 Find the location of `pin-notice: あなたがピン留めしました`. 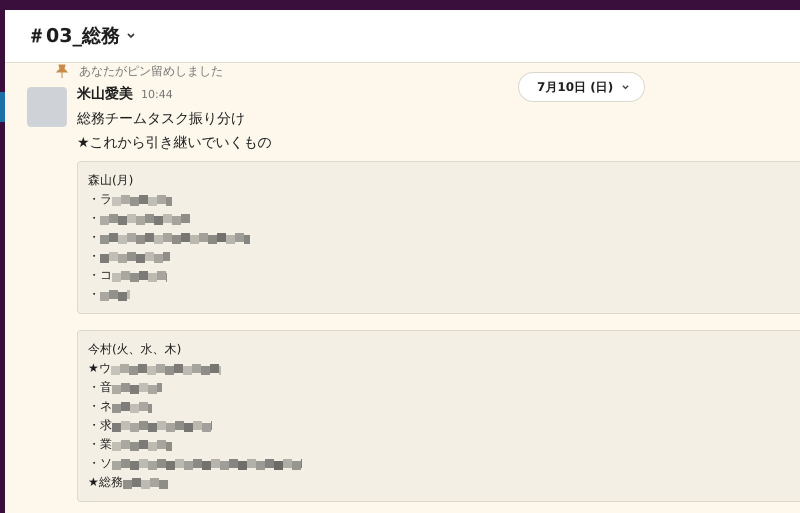

pin-notice: あなたがピン留めしました is located at coordinates (151, 71).